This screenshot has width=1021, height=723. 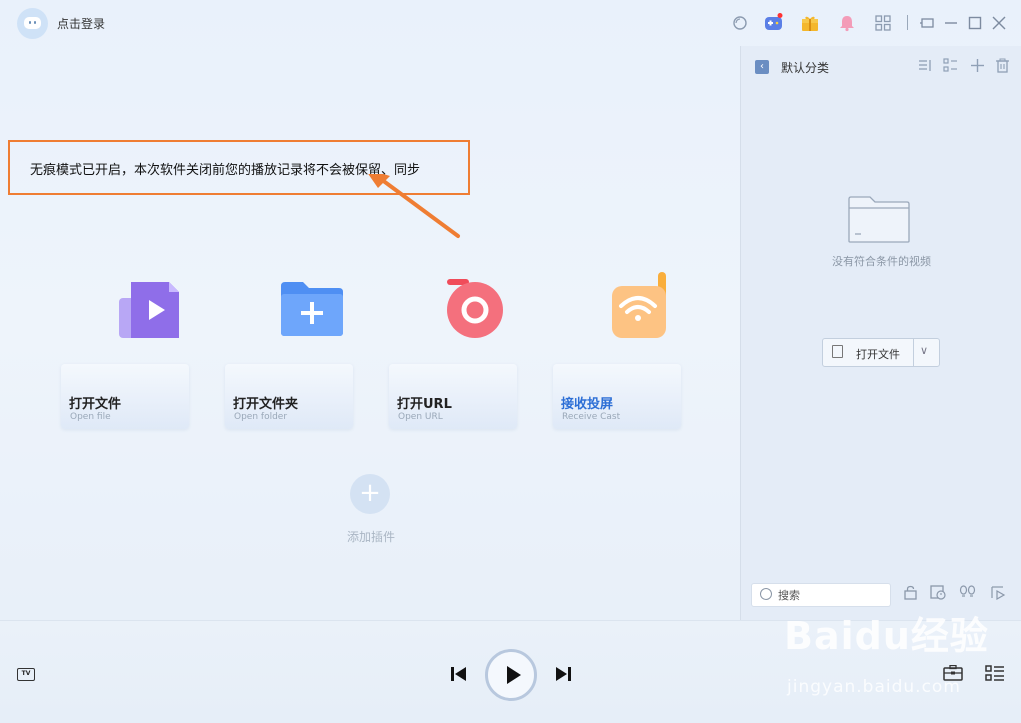 What do you see at coordinates (81, 23) in the screenshot?
I see `login-link: 点击登录` at bounding box center [81, 23].